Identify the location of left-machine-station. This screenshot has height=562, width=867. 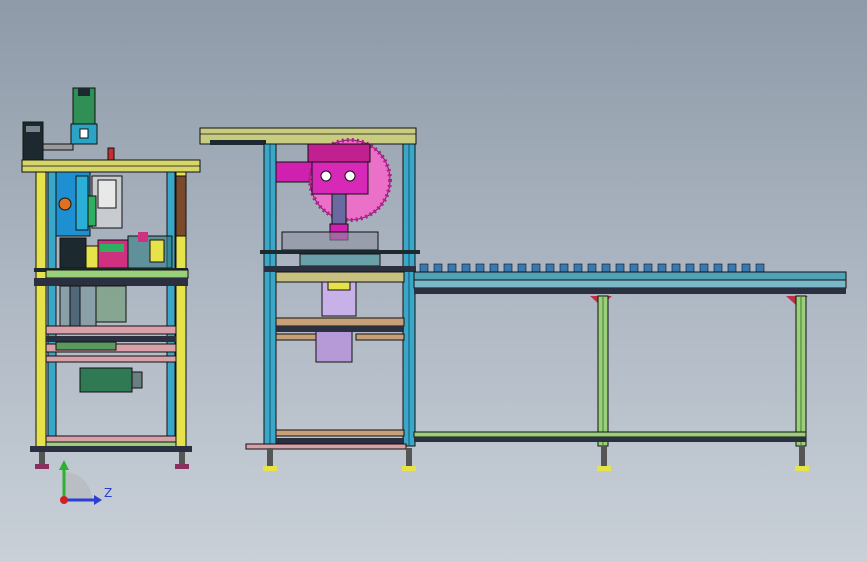
(111, 278).